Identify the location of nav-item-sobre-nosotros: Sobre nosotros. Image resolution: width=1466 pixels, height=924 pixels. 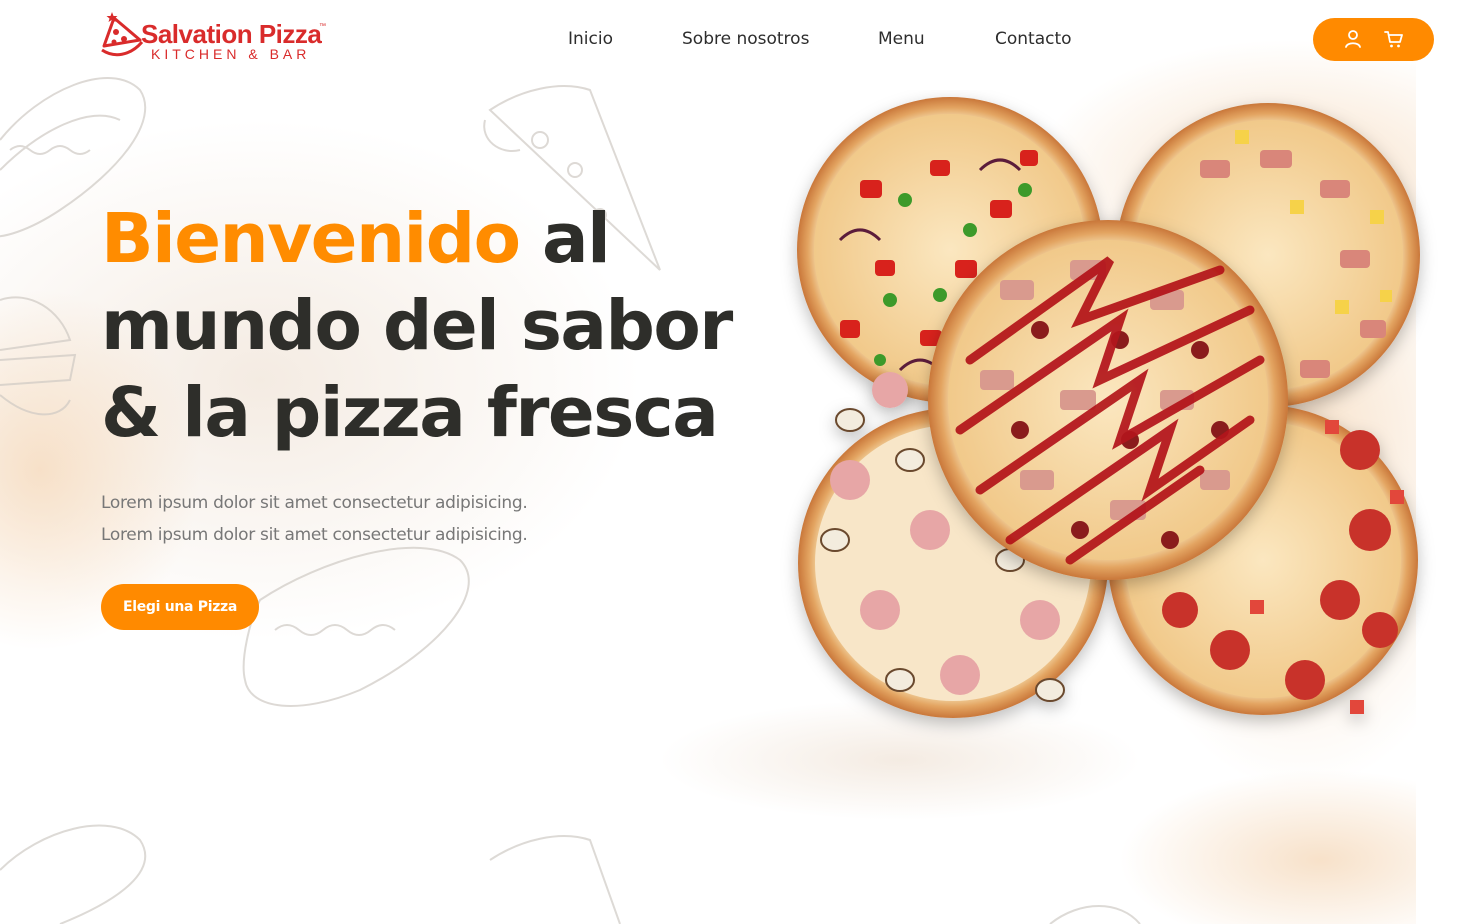
(745, 39).